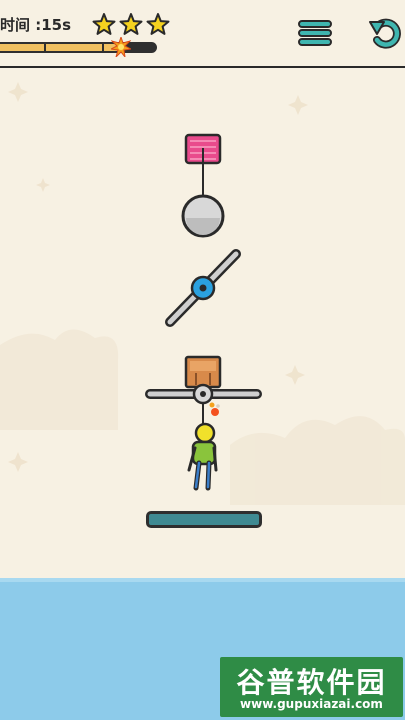 The width and height of the screenshot is (405, 720). Describe the element at coordinates (203, 288) in the screenshot. I see `rotating-blade` at that location.